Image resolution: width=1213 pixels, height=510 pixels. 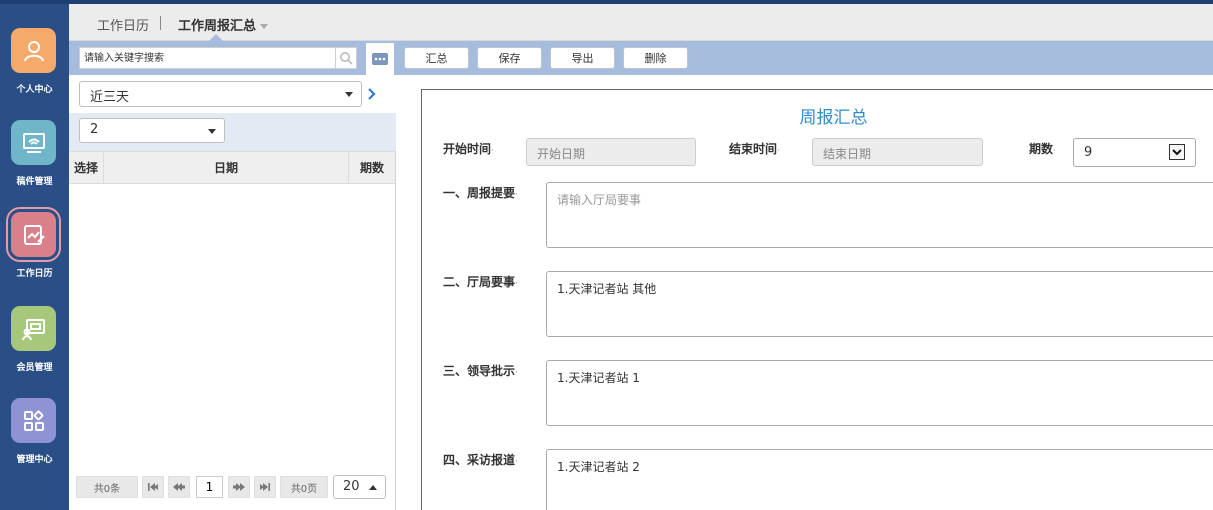 I want to click on dropdown-button, so click(x=1177, y=152).